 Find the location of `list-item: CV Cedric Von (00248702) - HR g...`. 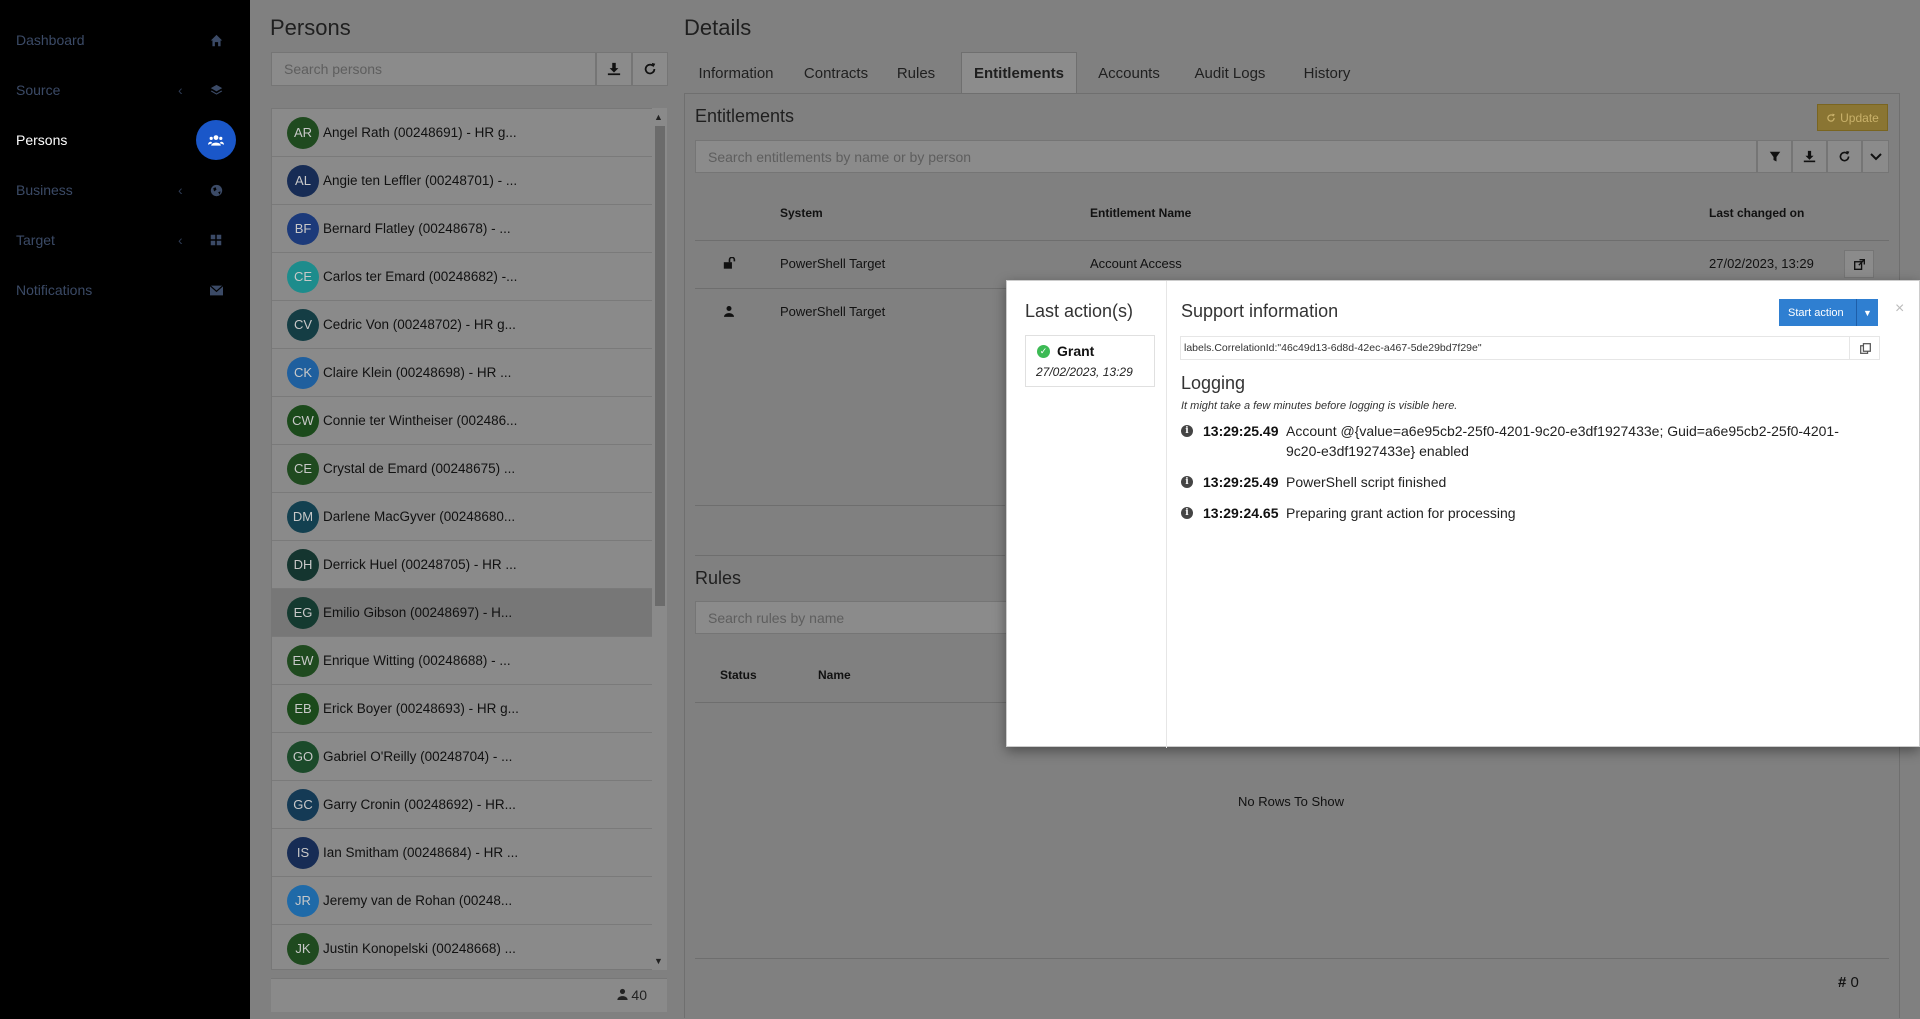

list-item: CV Cedric Von (00248702) - HR g... is located at coordinates (462, 325).